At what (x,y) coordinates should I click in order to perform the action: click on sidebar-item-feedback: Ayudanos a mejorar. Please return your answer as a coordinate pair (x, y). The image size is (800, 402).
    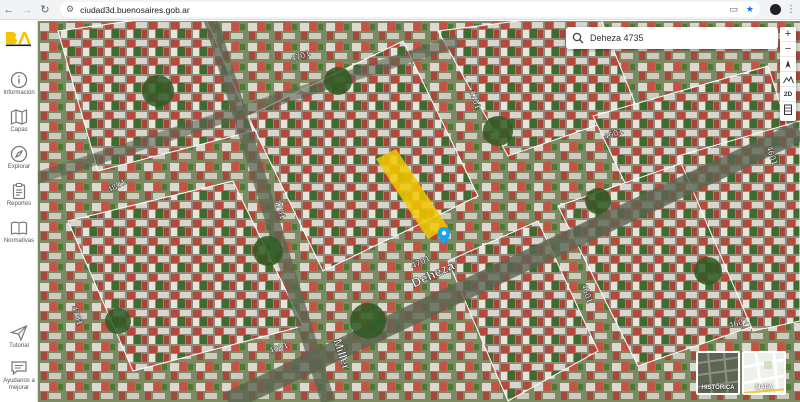
    Looking at the image, I should click on (19, 375).